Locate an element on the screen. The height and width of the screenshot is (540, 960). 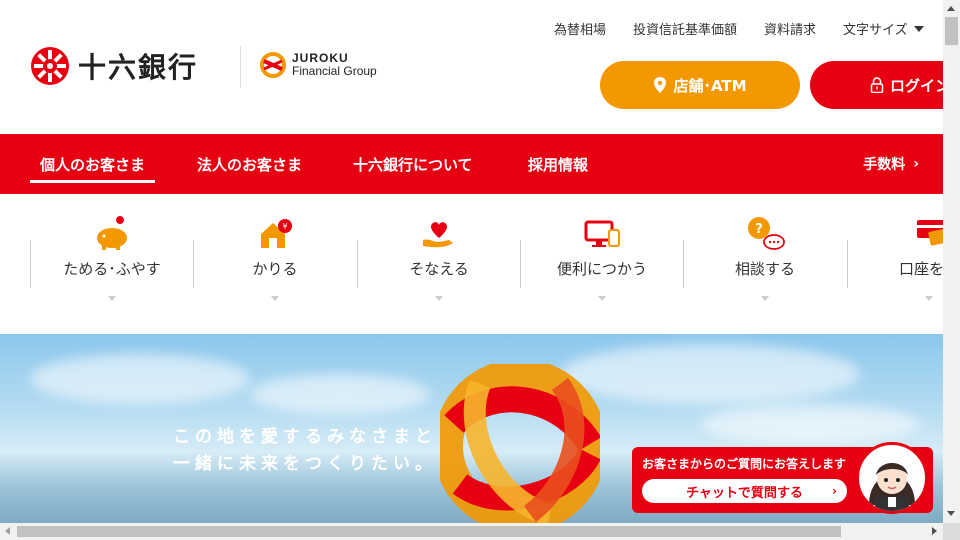
nav-recruit: 採用情報 is located at coordinates (558, 164).